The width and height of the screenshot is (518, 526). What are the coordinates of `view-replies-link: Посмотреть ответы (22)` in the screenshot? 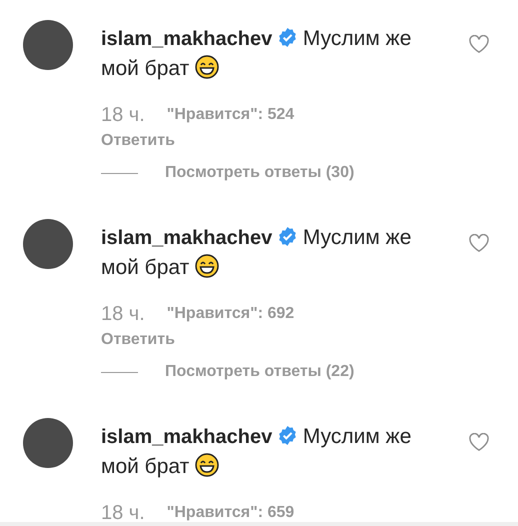 It's located at (259, 372).